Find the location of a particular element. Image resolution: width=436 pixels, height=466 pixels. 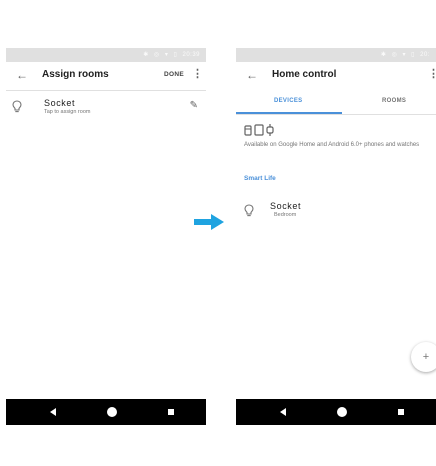

transition-arrow-icon is located at coordinates (209, 222).